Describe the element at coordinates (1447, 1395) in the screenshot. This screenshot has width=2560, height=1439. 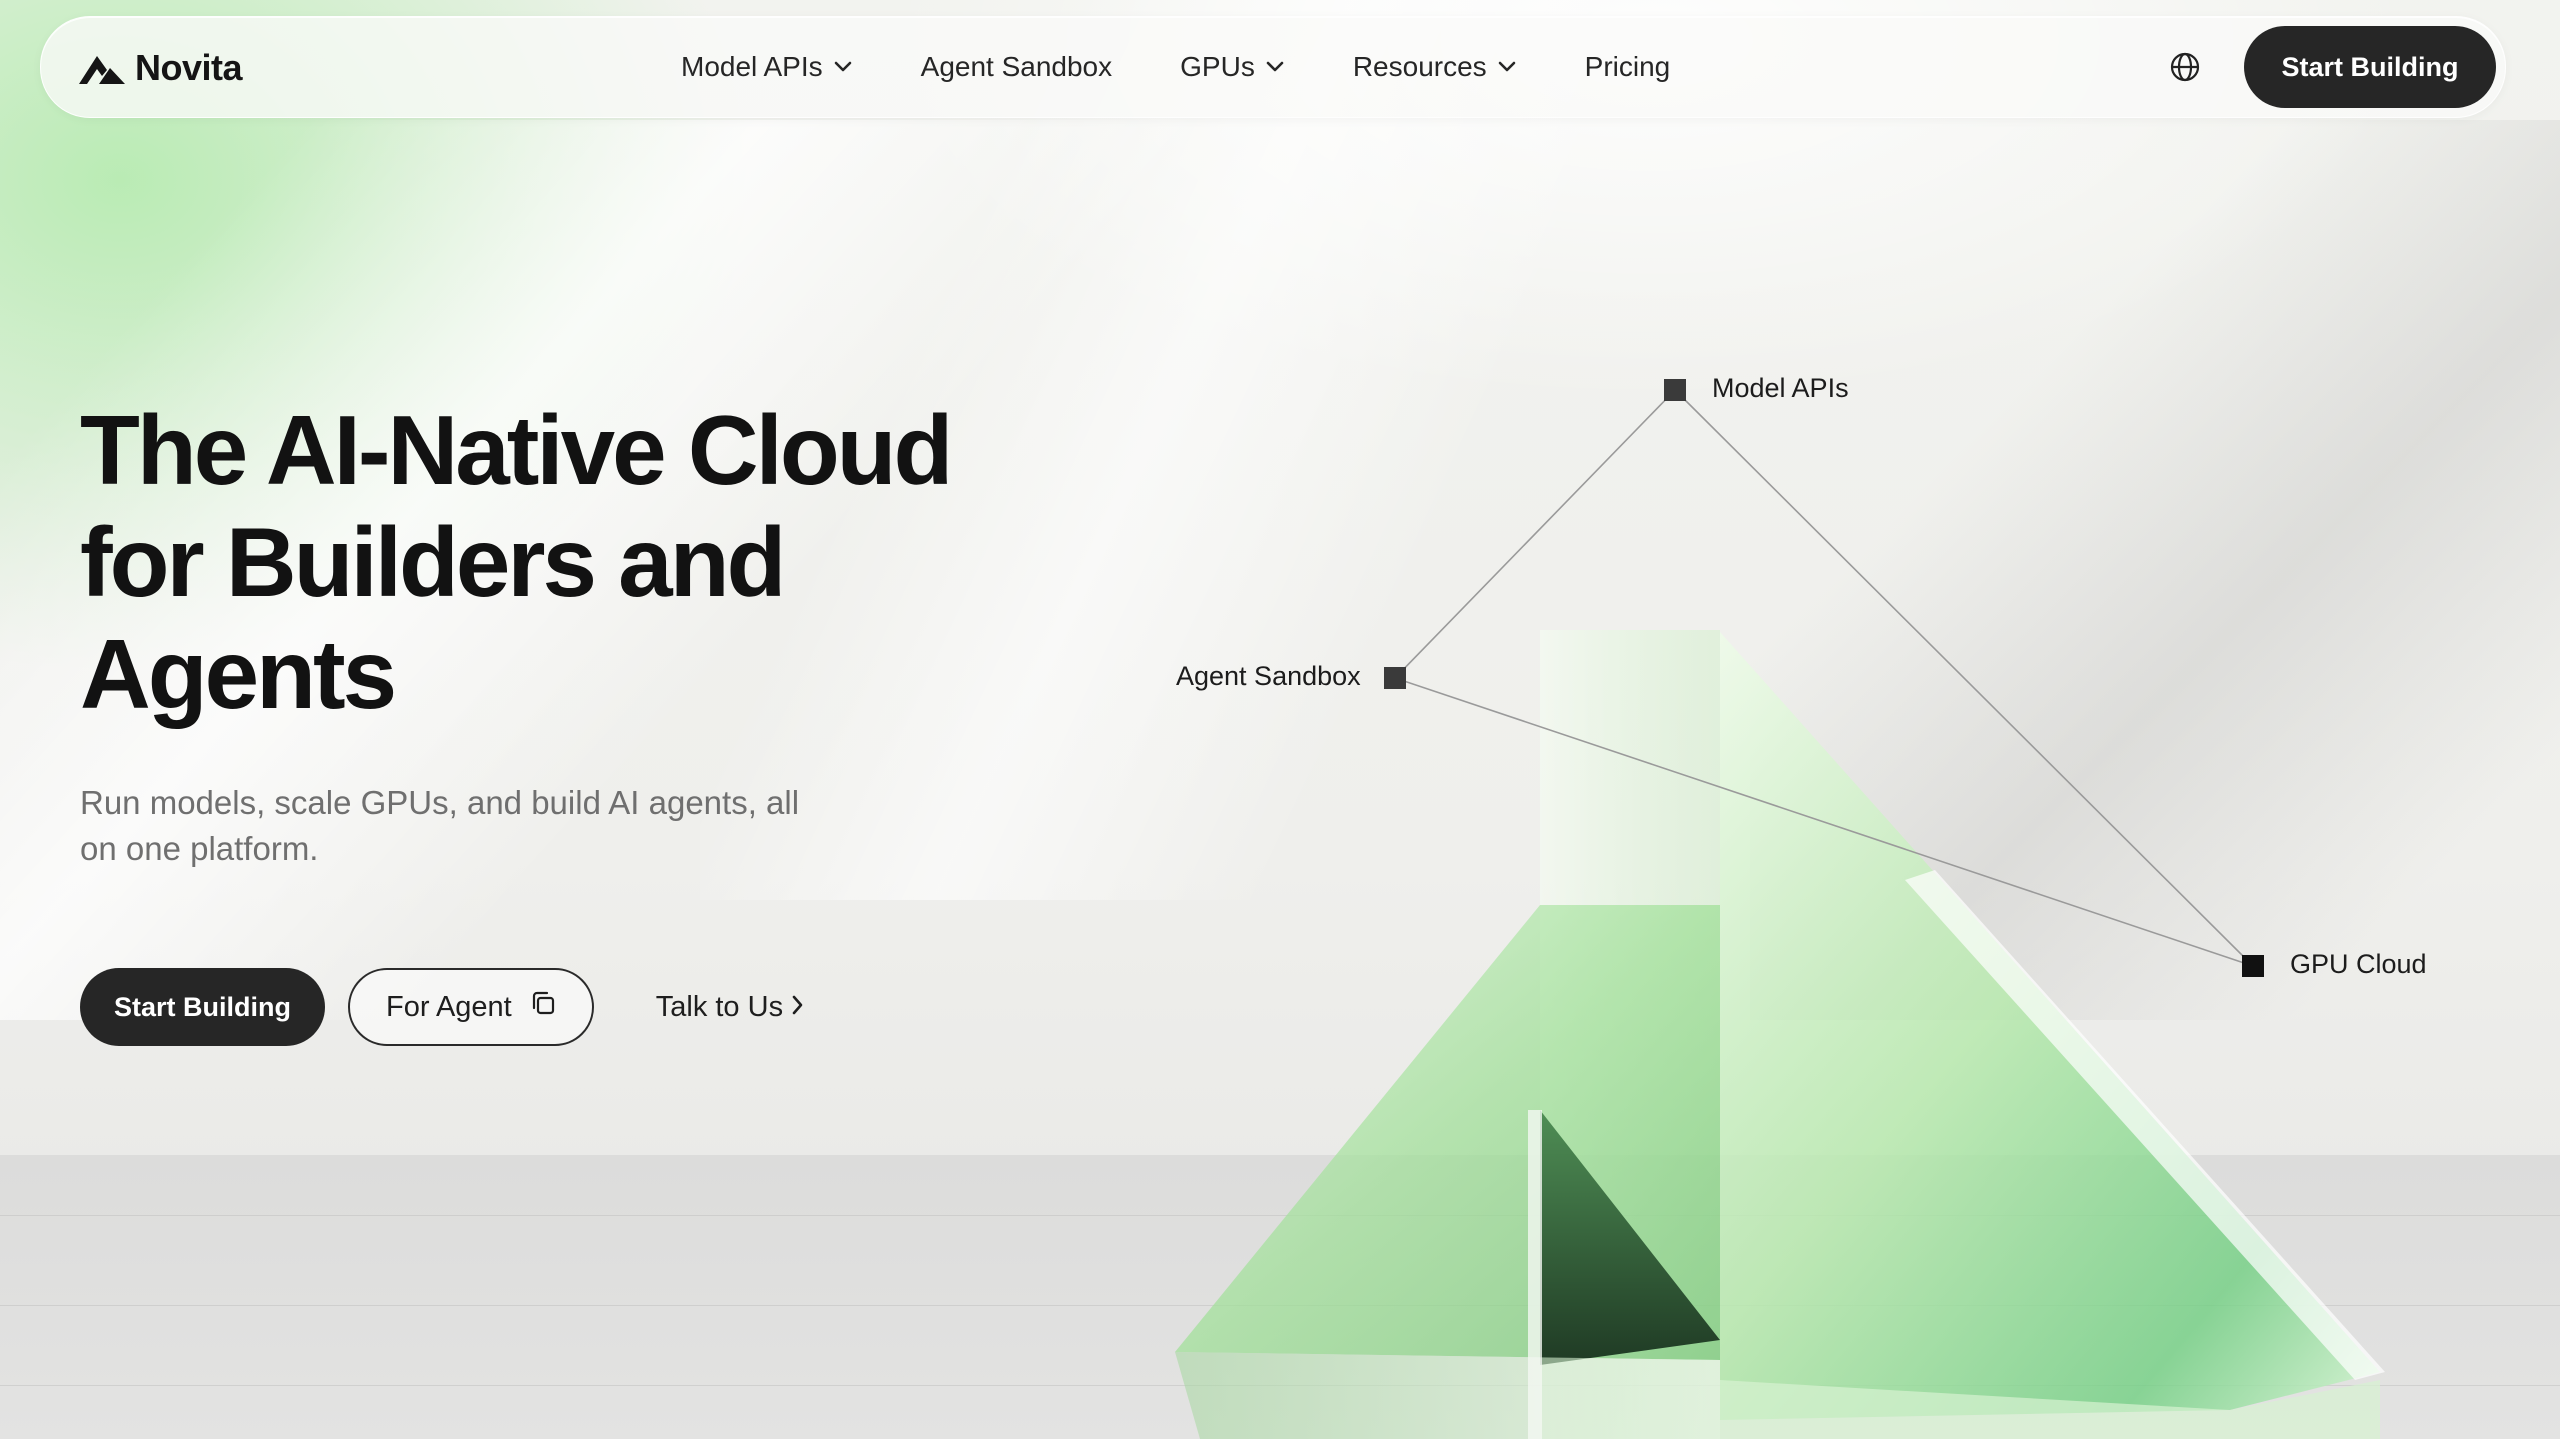
I see `prism-base` at that location.